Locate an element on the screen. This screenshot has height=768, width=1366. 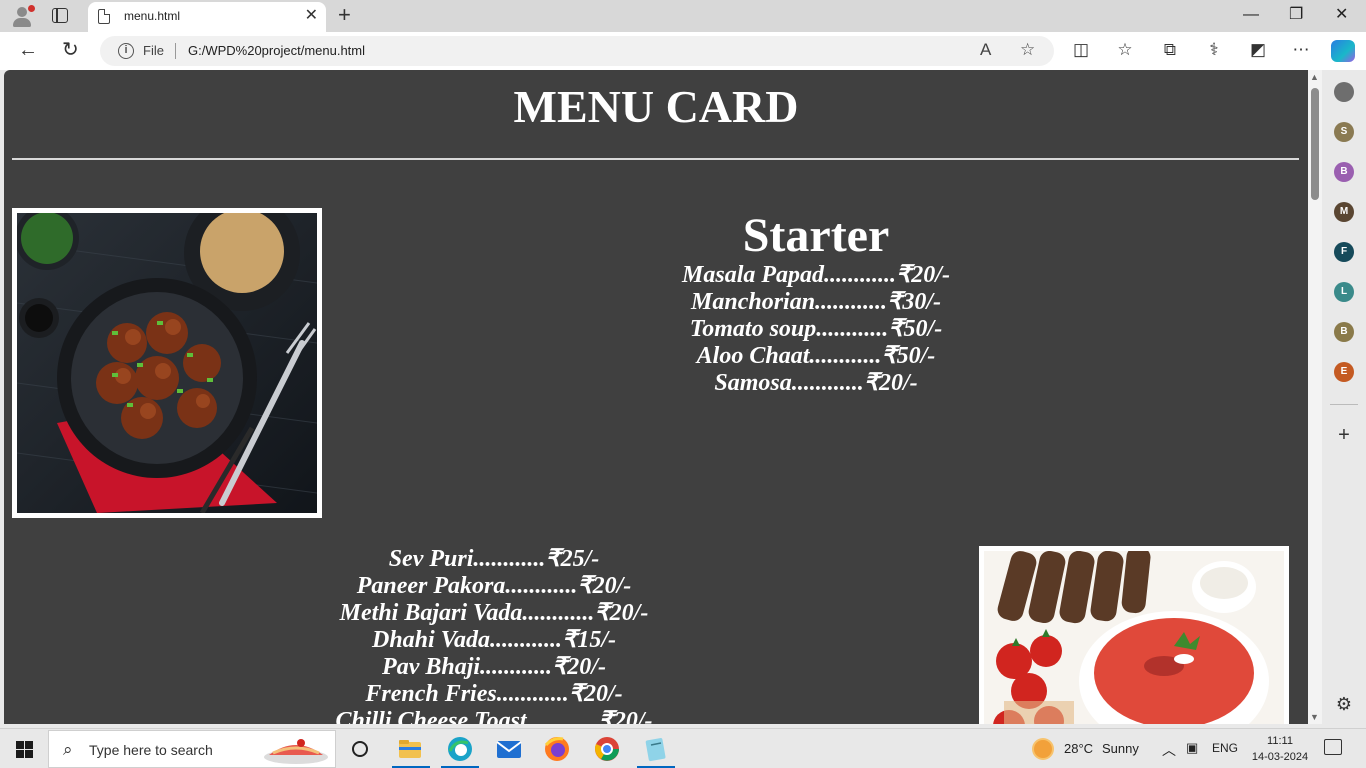
page-icon is located at coordinates (104, 16).